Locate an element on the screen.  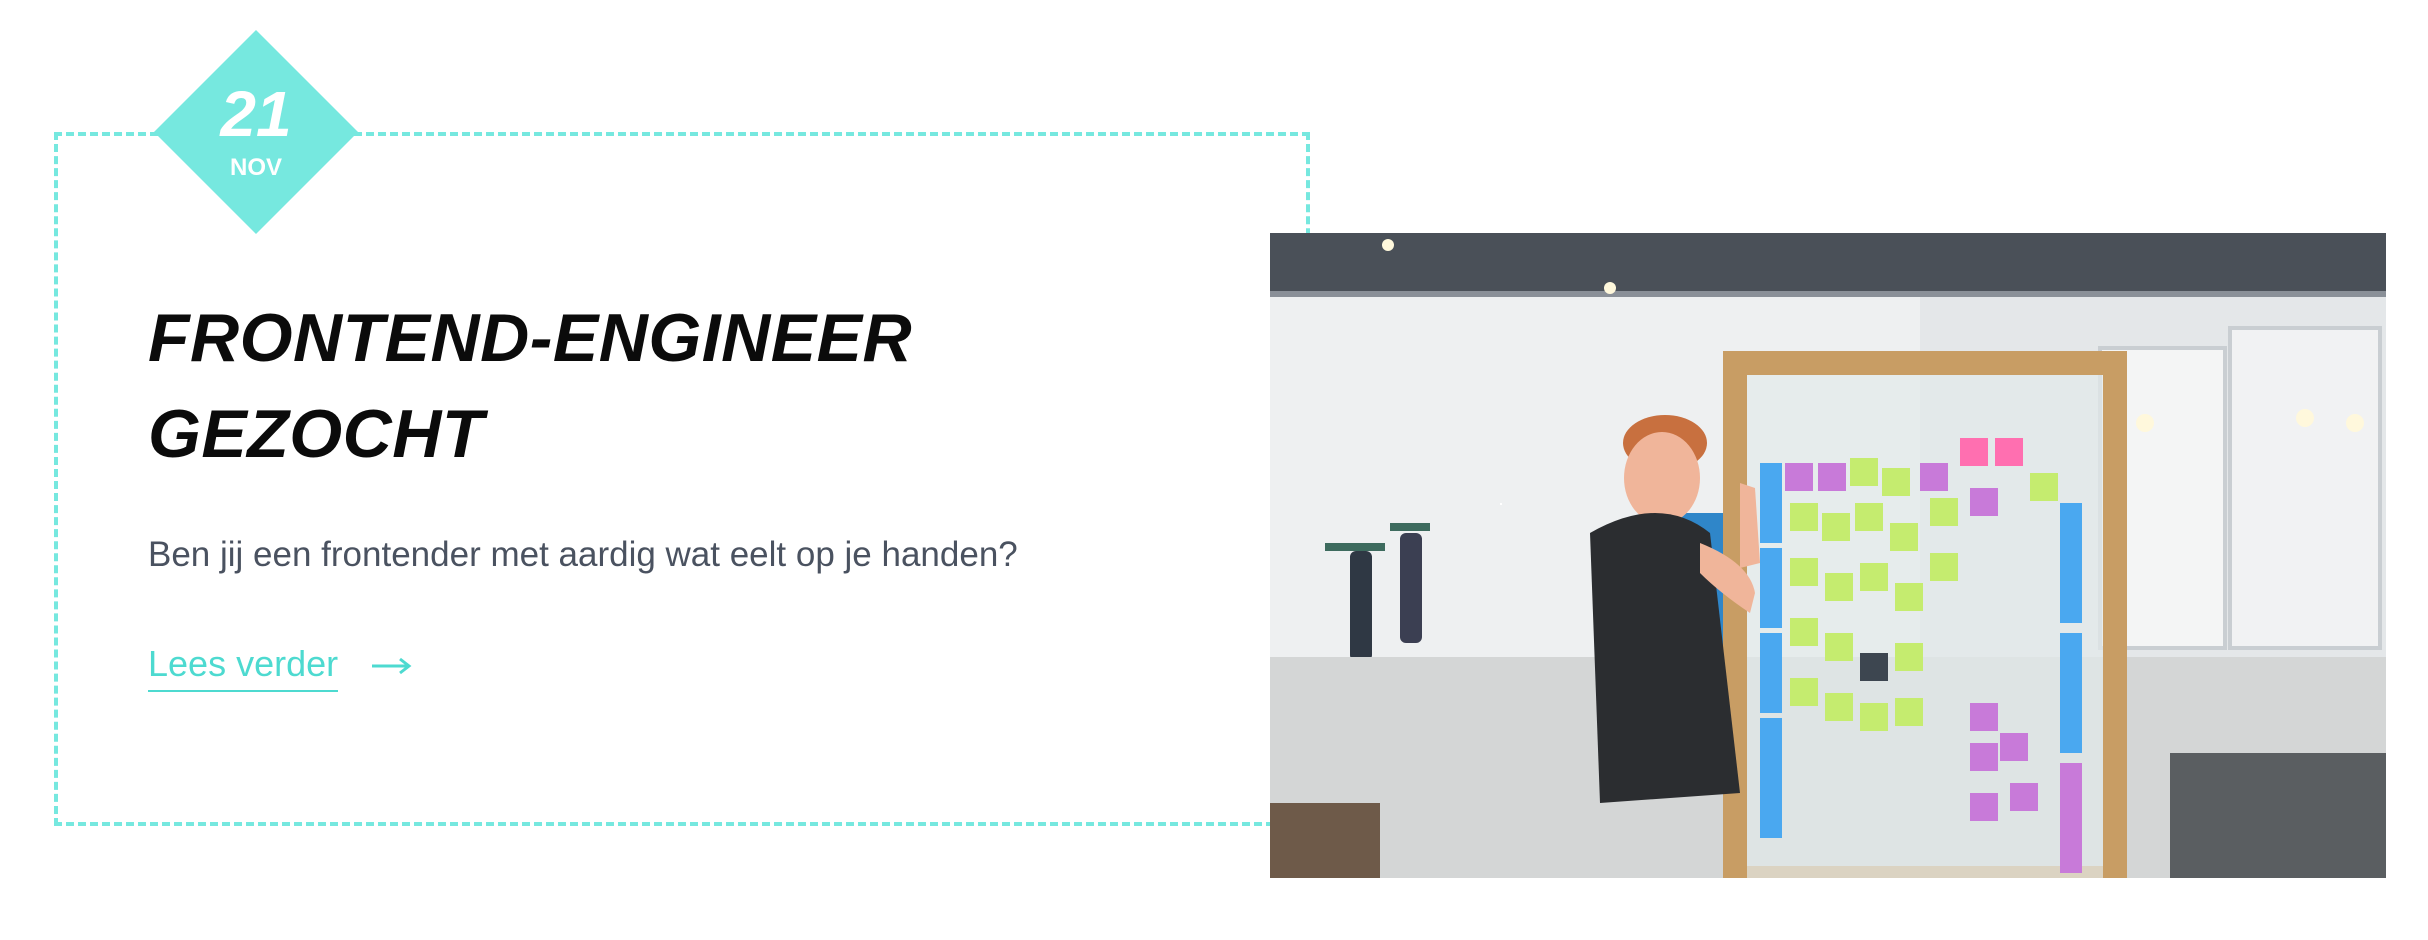
post-title-line-1: FRONTEND-ENGINEER is located at coordinates (530, 338).